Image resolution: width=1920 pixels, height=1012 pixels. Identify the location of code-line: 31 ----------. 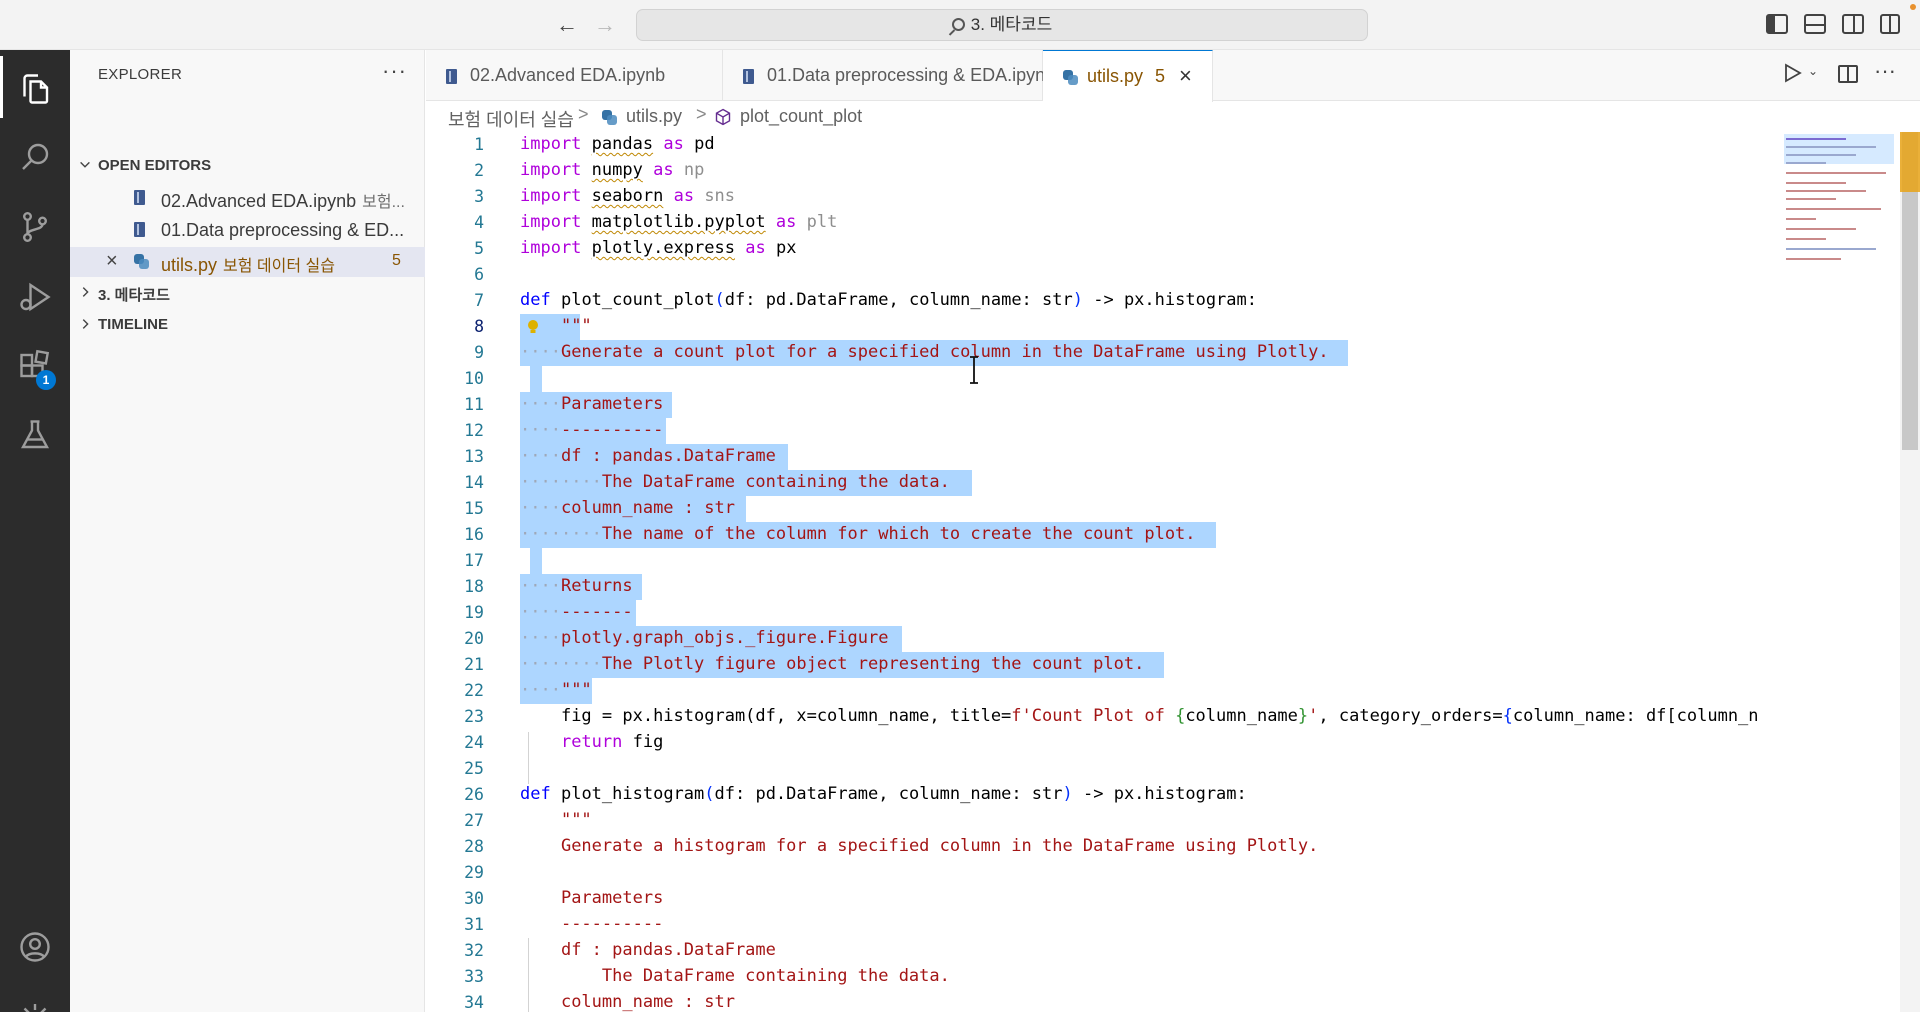
(1101, 925).